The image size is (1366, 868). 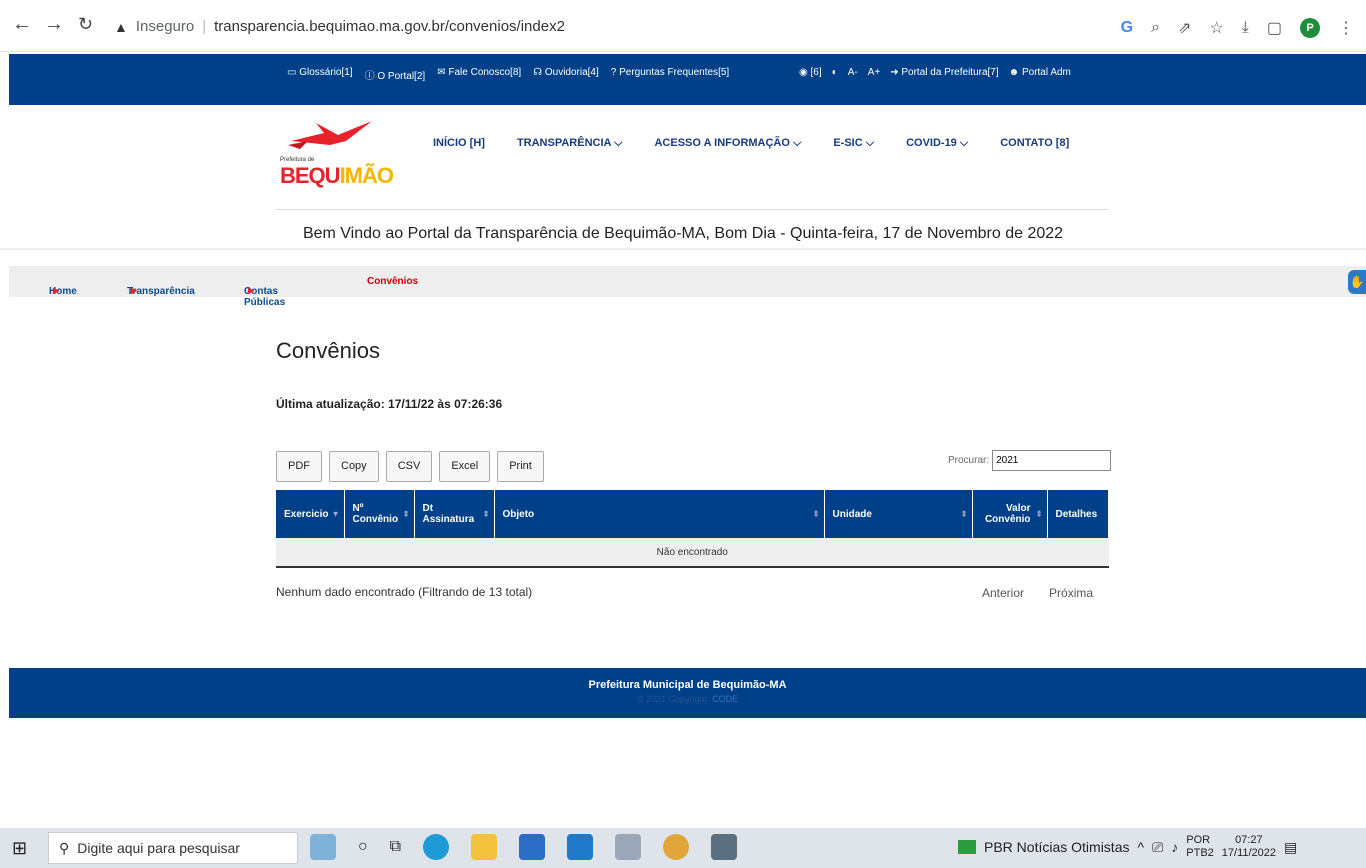 What do you see at coordinates (395, 847) in the screenshot?
I see `task-view-icon: ⧉` at bounding box center [395, 847].